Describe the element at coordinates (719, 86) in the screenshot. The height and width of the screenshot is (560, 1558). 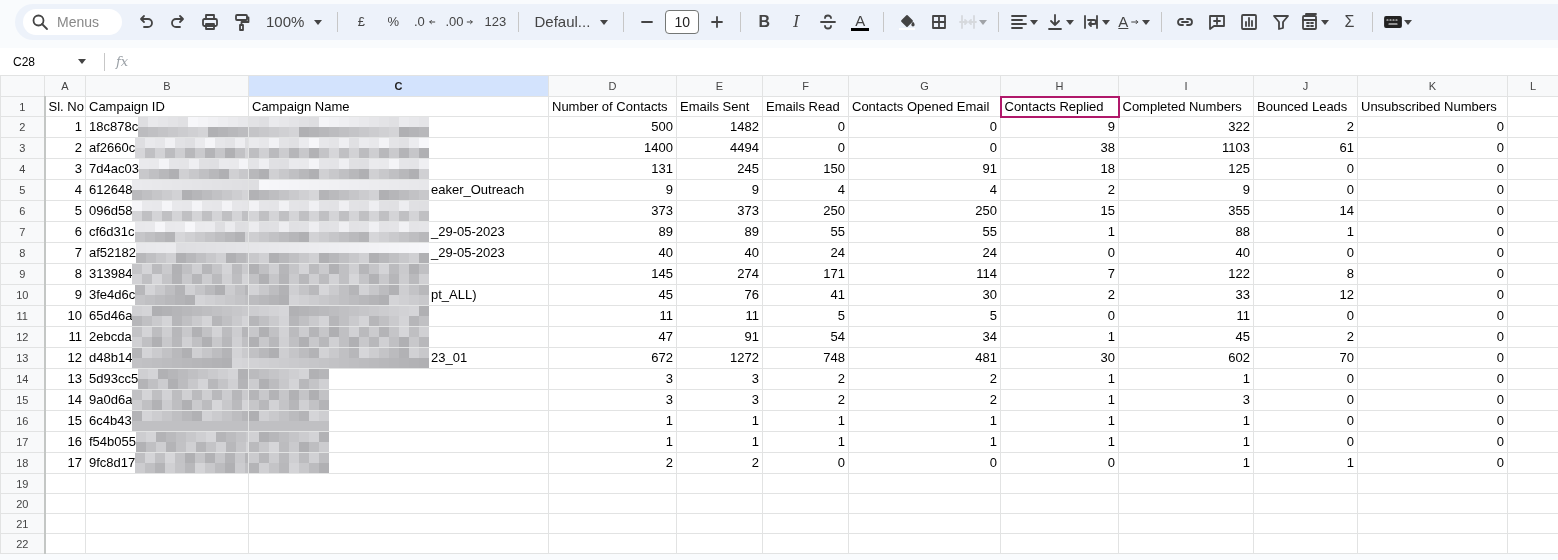
I see `column-header: E` at that location.